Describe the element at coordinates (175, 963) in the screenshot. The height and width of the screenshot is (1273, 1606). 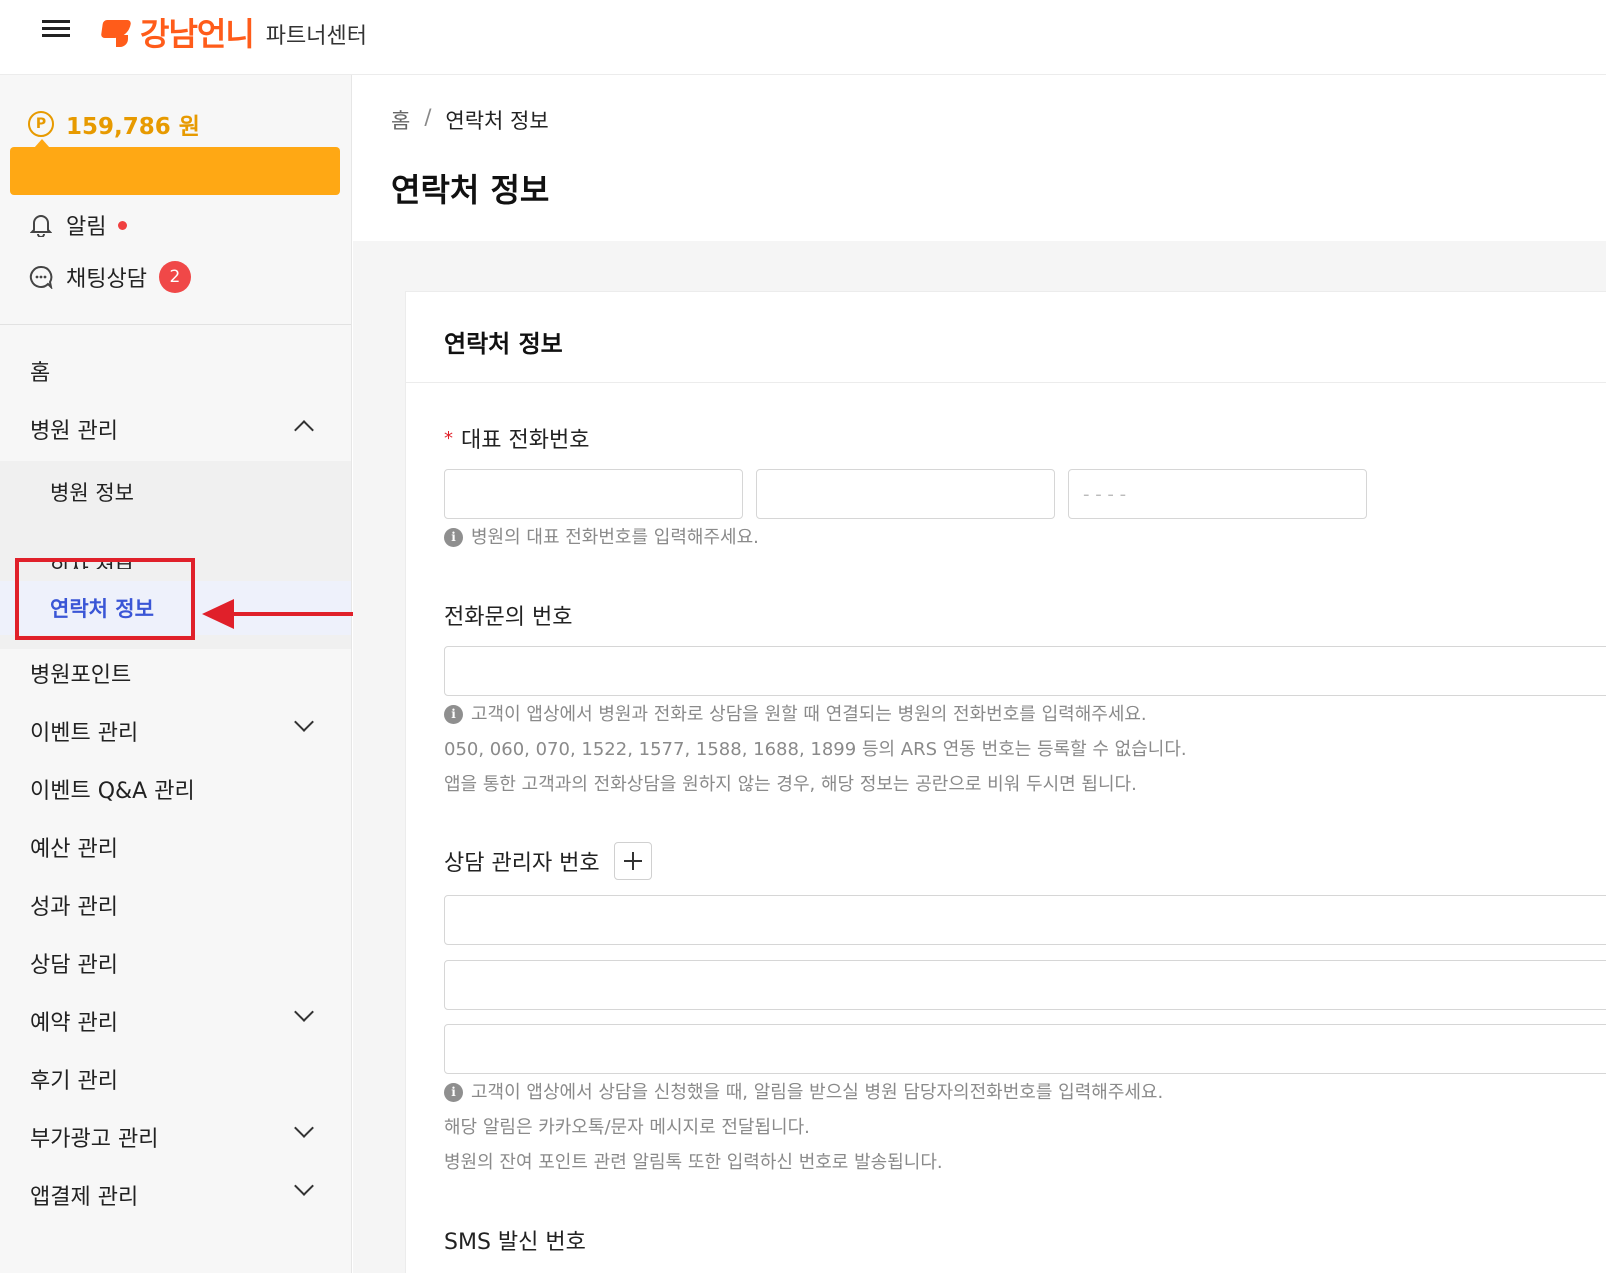
I see `nav-consult: 상담 관리` at that location.